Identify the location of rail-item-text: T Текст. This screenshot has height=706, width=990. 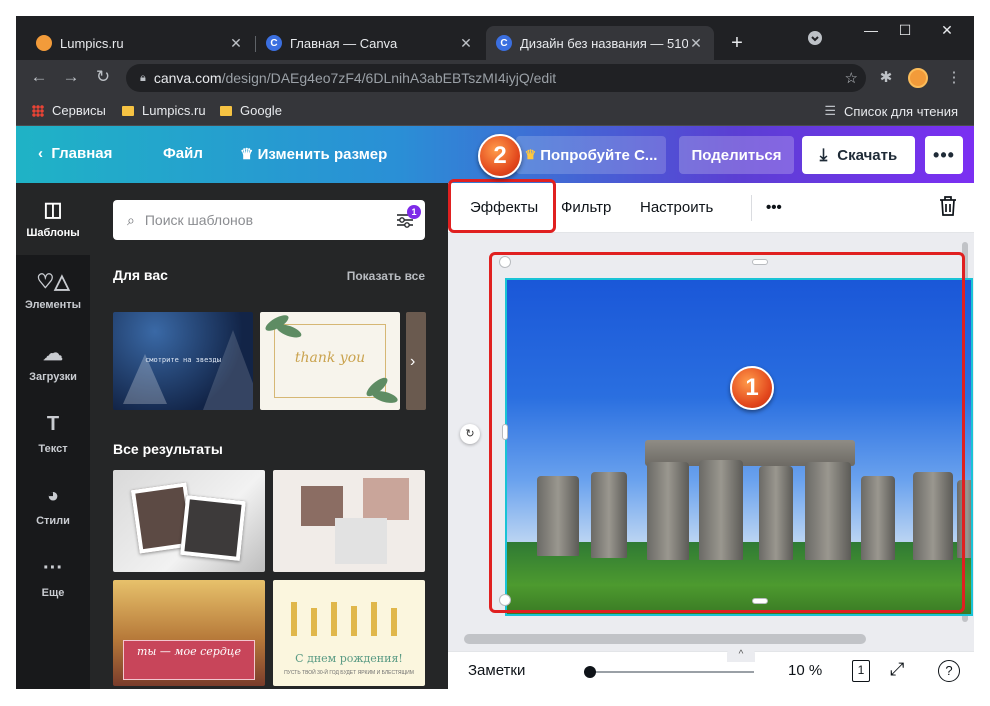
(53, 435).